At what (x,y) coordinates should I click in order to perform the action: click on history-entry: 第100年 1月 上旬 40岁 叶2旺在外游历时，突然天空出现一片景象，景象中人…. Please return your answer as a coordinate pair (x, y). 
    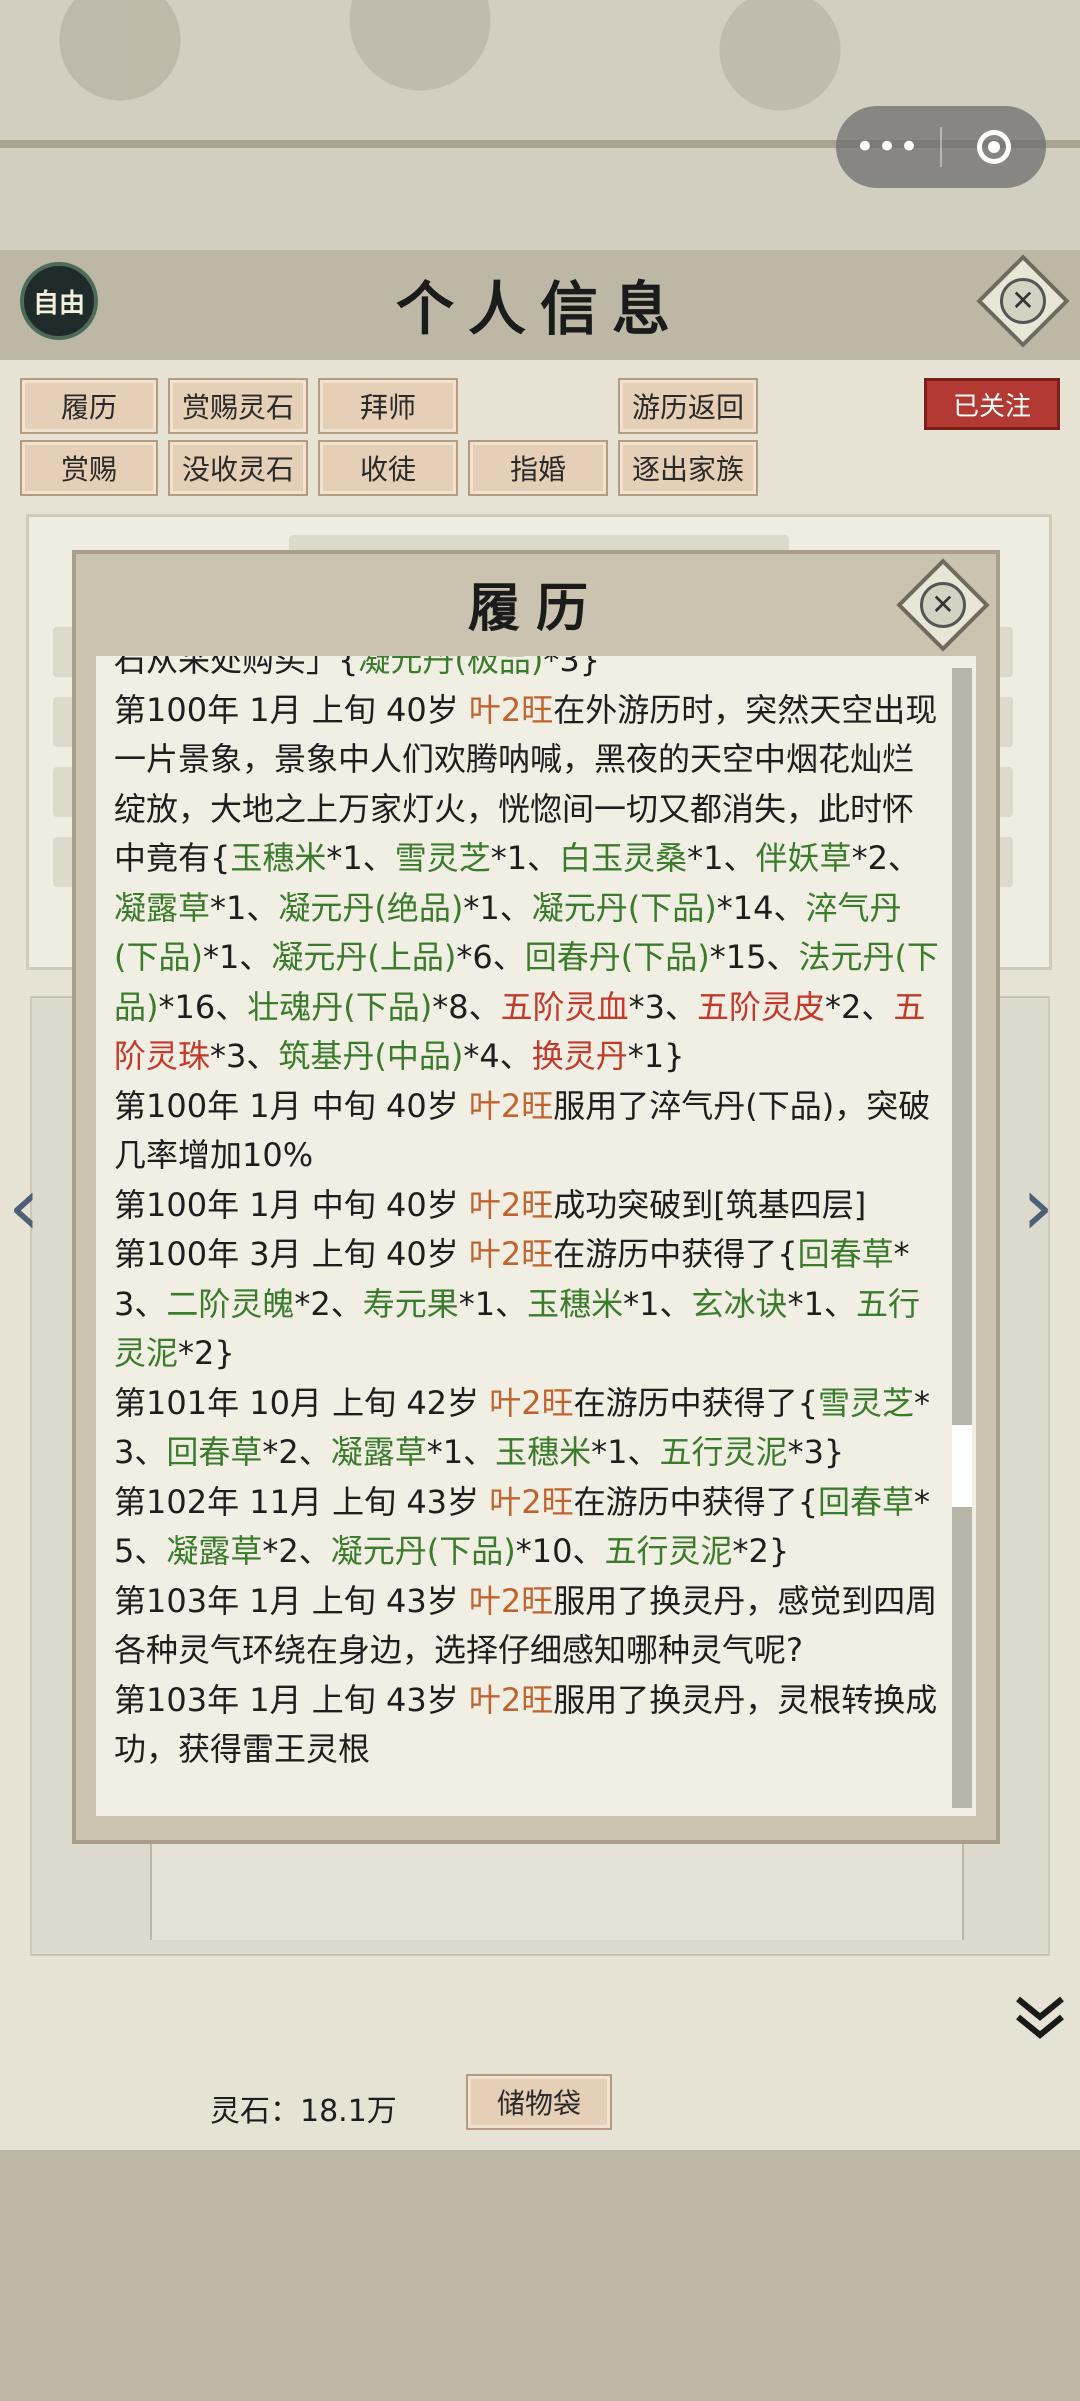
    Looking at the image, I should click on (527, 884).